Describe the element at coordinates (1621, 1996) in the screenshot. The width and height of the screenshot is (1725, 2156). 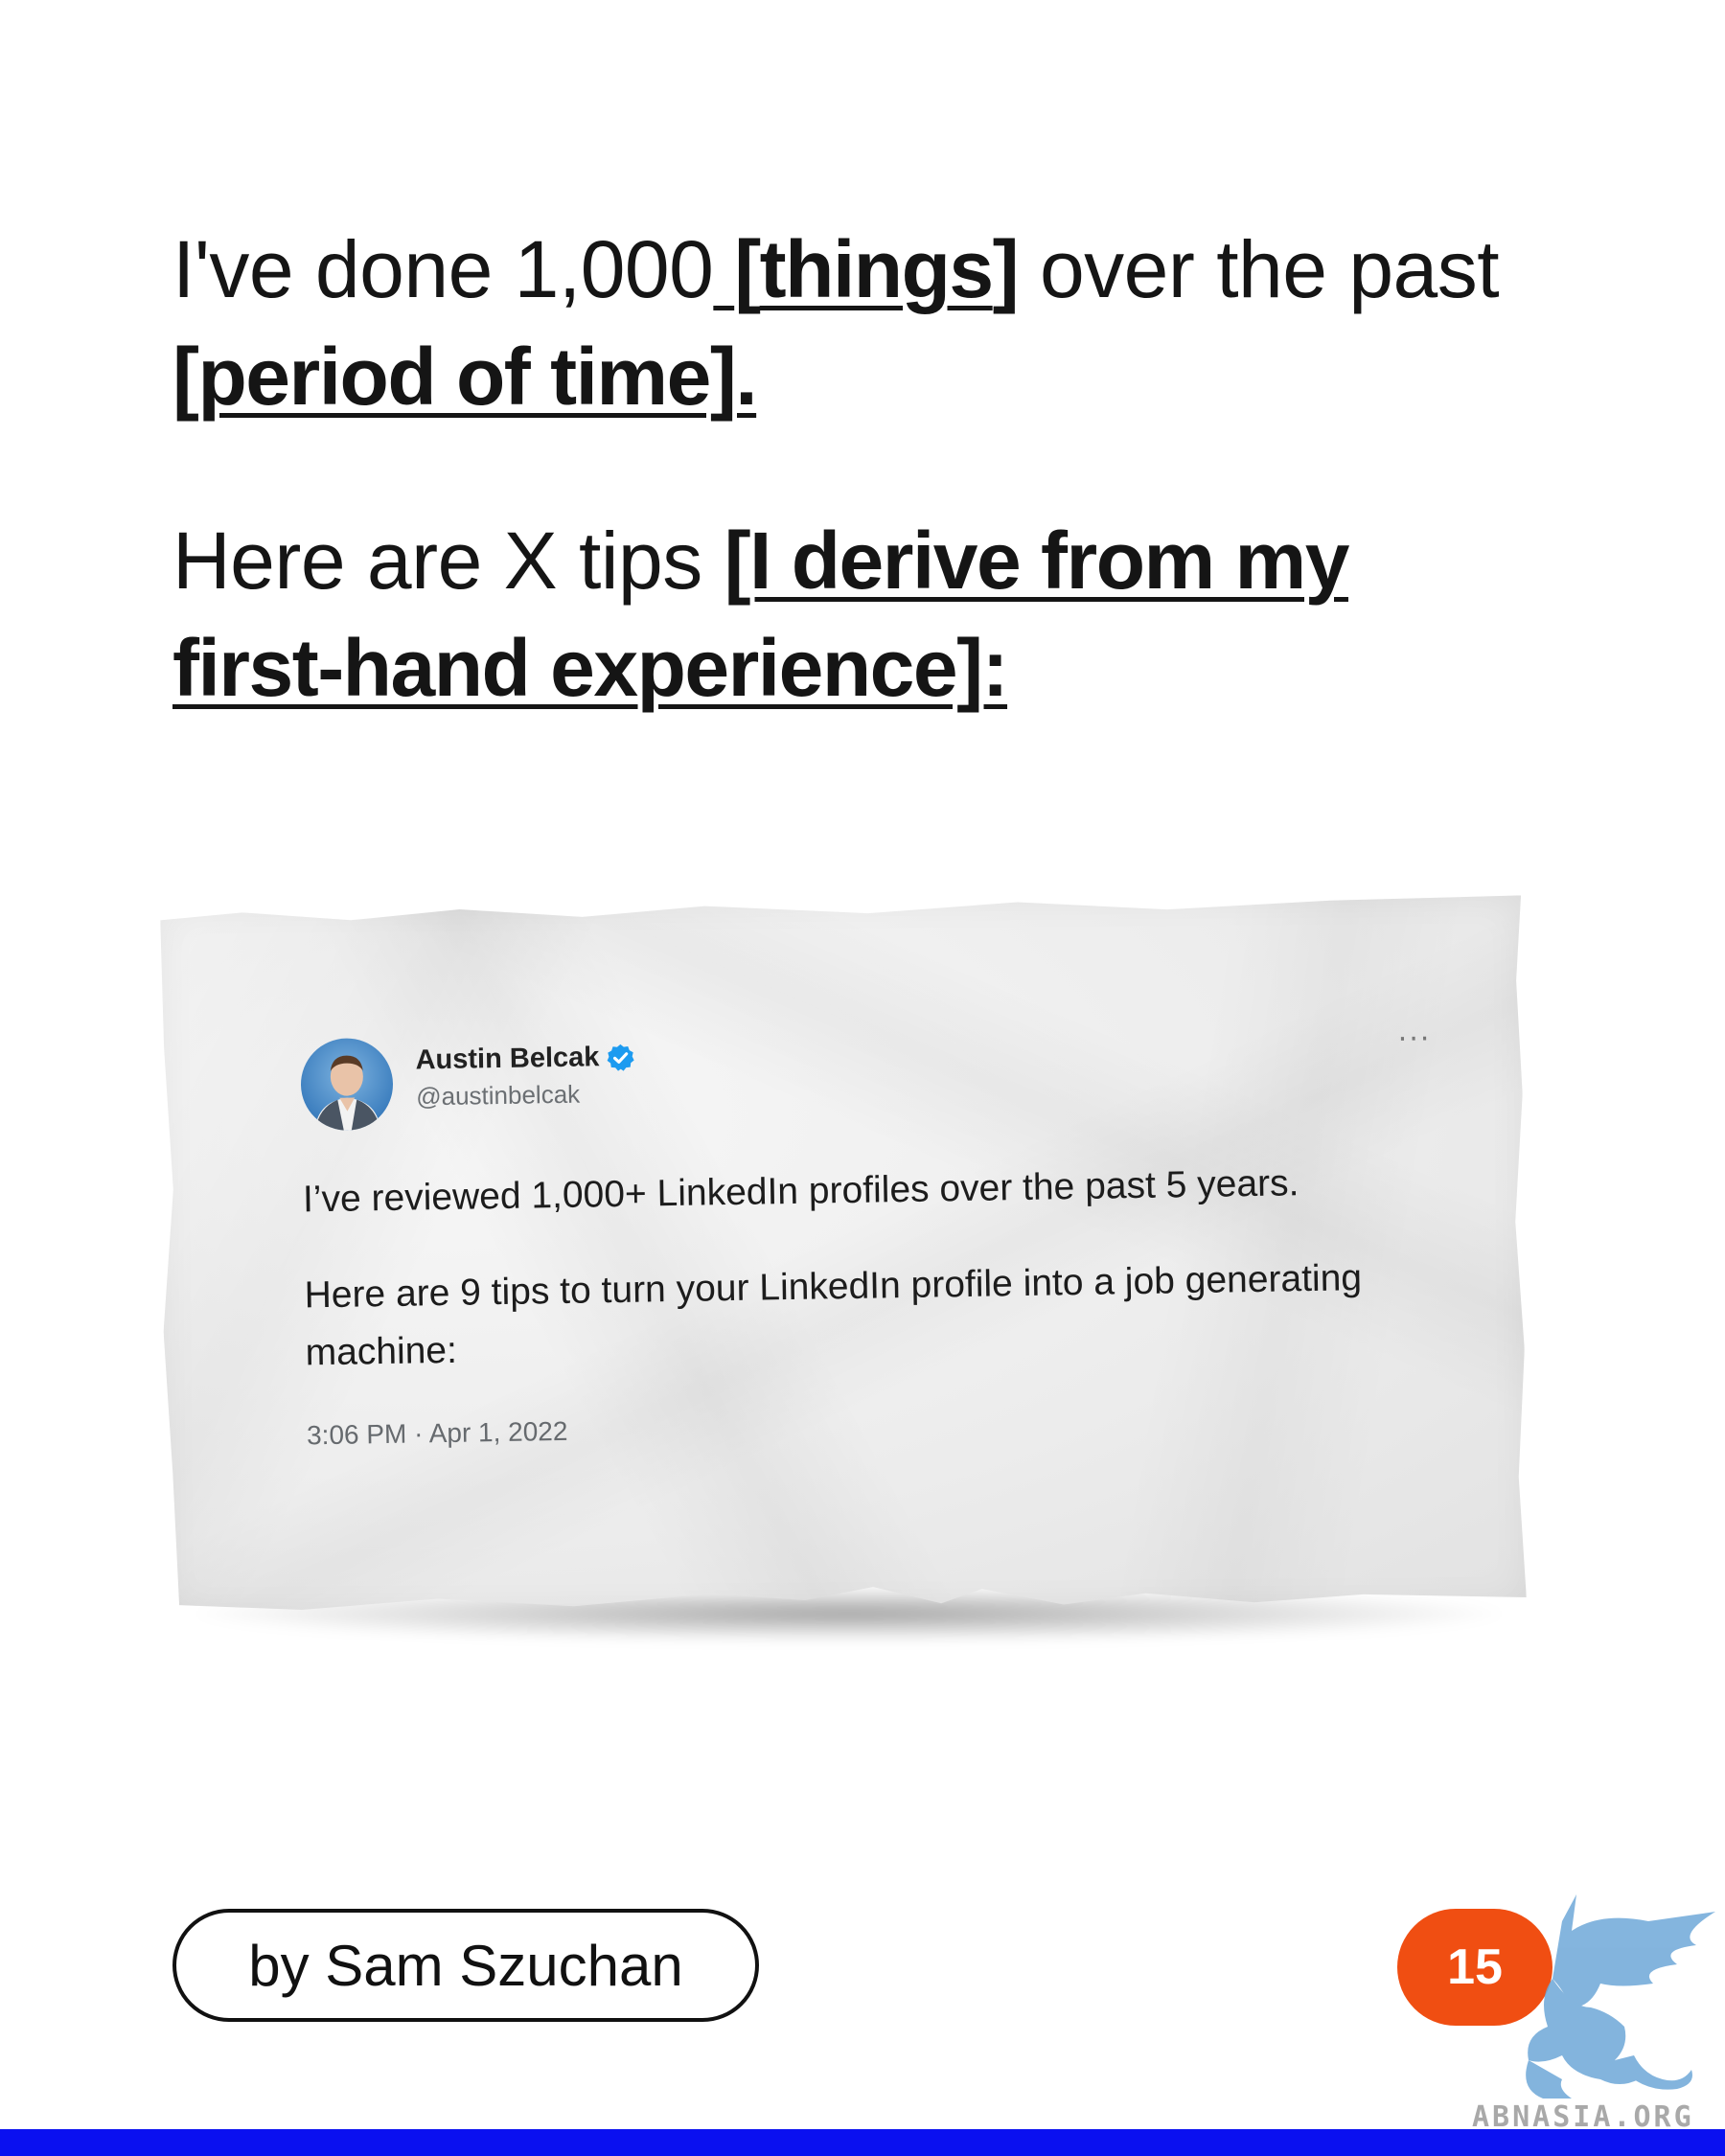
I see `griffin-logo-icon` at that location.